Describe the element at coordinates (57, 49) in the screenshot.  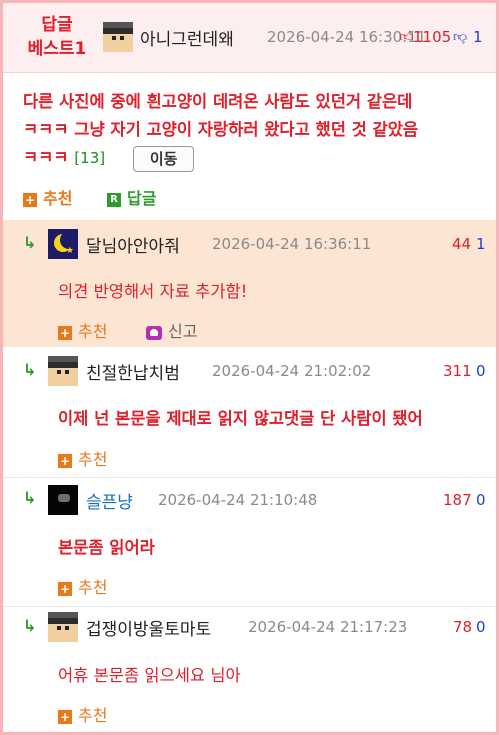
I see `best-badge-line2: 베스트1` at that location.